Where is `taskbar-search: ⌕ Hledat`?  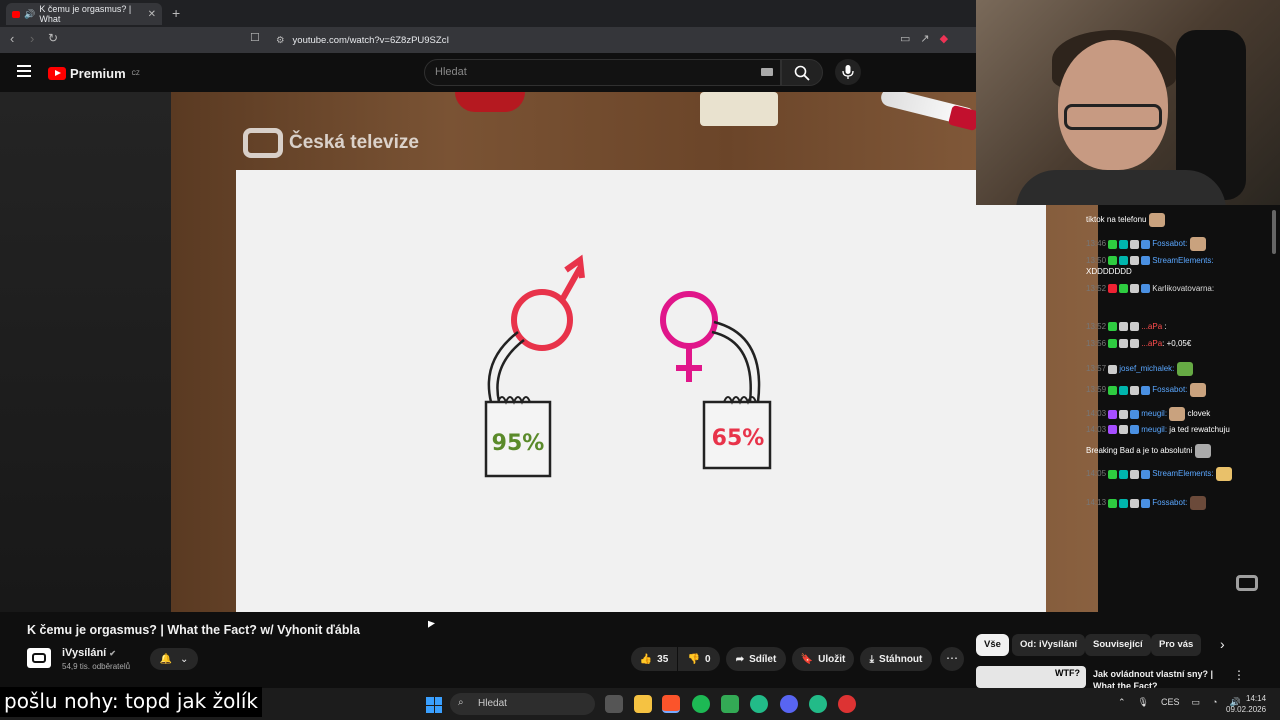
taskbar-search: ⌕ Hledat is located at coordinates (522, 704).